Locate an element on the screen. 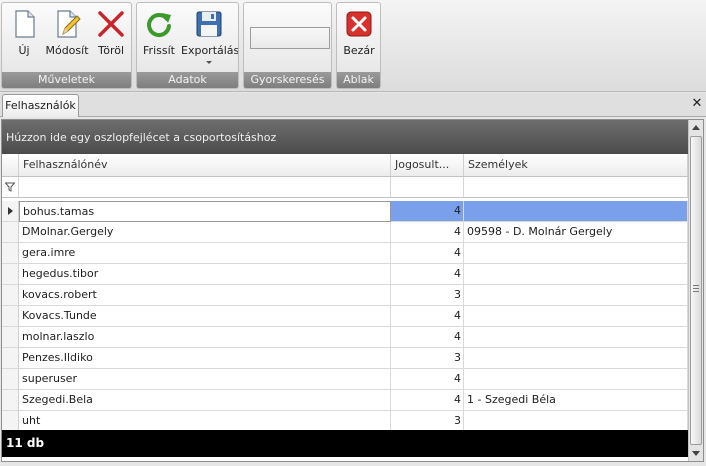 The image size is (706, 466). table-row: uht 3 is located at coordinates (345, 421).